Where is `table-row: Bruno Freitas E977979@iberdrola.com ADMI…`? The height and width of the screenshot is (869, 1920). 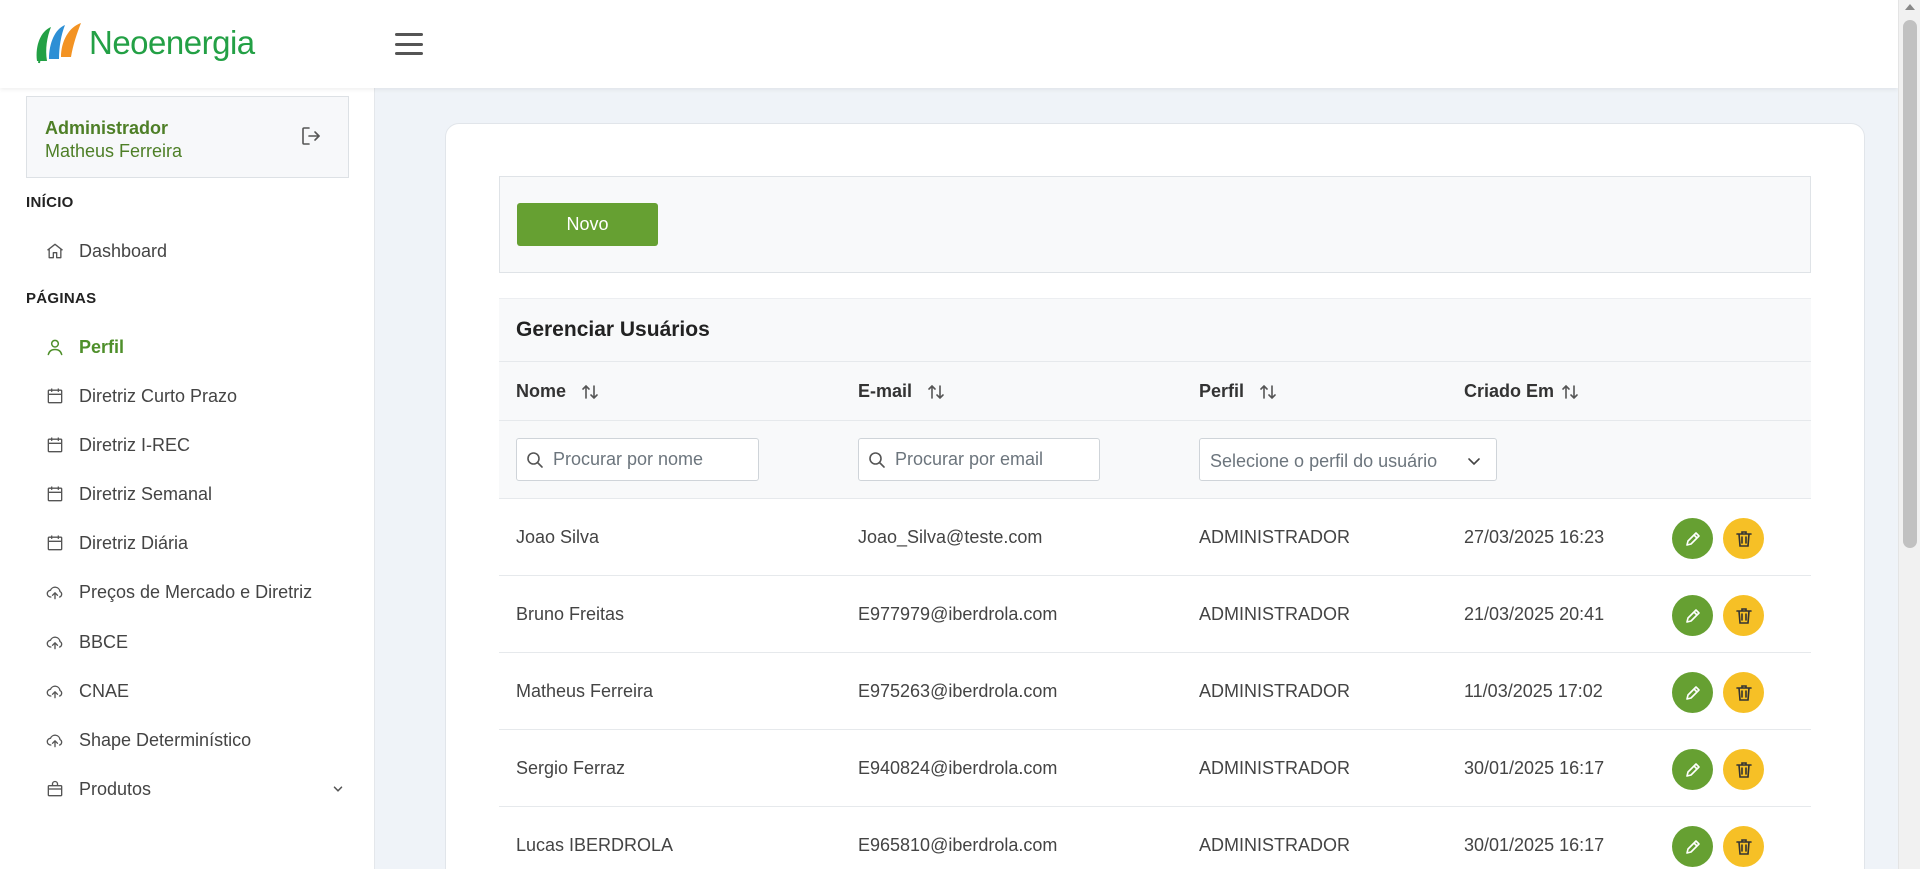
table-row: Bruno Freitas E977979@iberdrola.com ADMI… is located at coordinates (1155, 614).